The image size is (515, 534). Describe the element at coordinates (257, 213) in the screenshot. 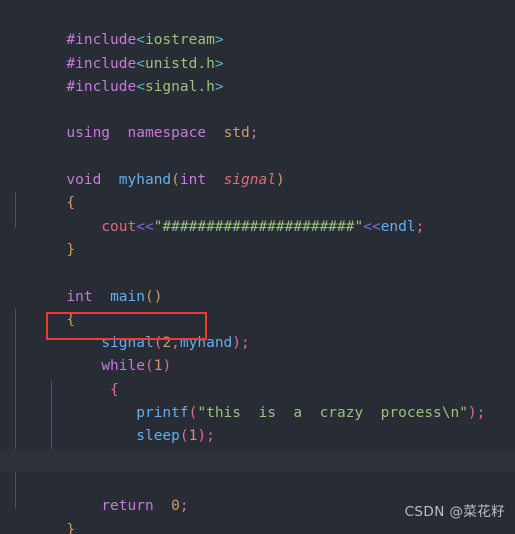

I see `code-line: cout<<"######################"<<endl;` at that location.